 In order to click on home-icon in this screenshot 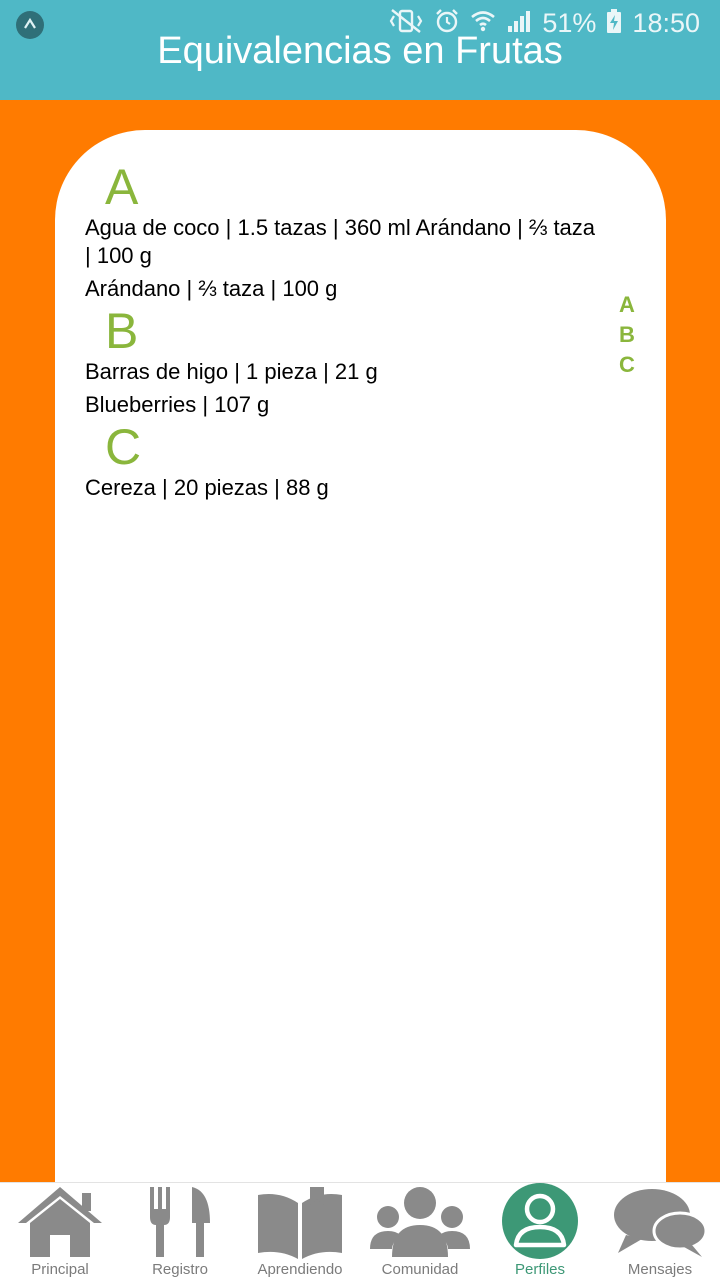, I will do `click(60, 1222)`.